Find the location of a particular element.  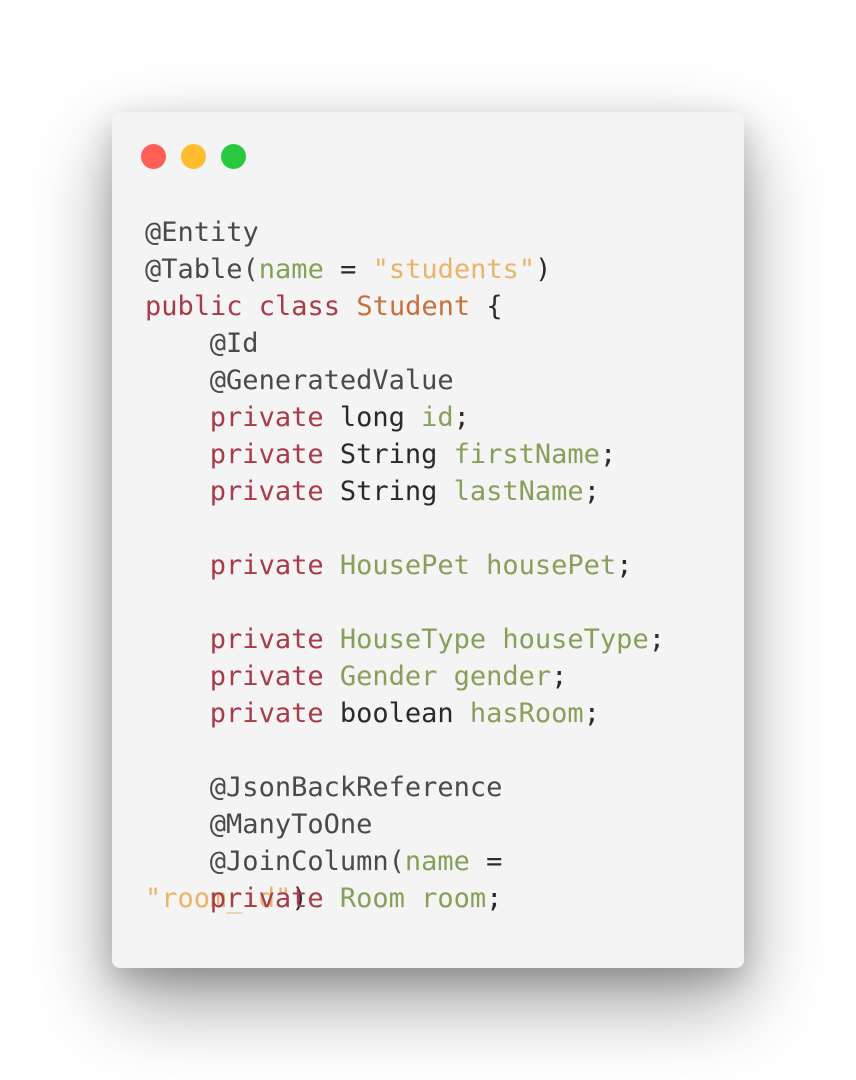

code-line: @Table(name = "students") is located at coordinates (348, 269).